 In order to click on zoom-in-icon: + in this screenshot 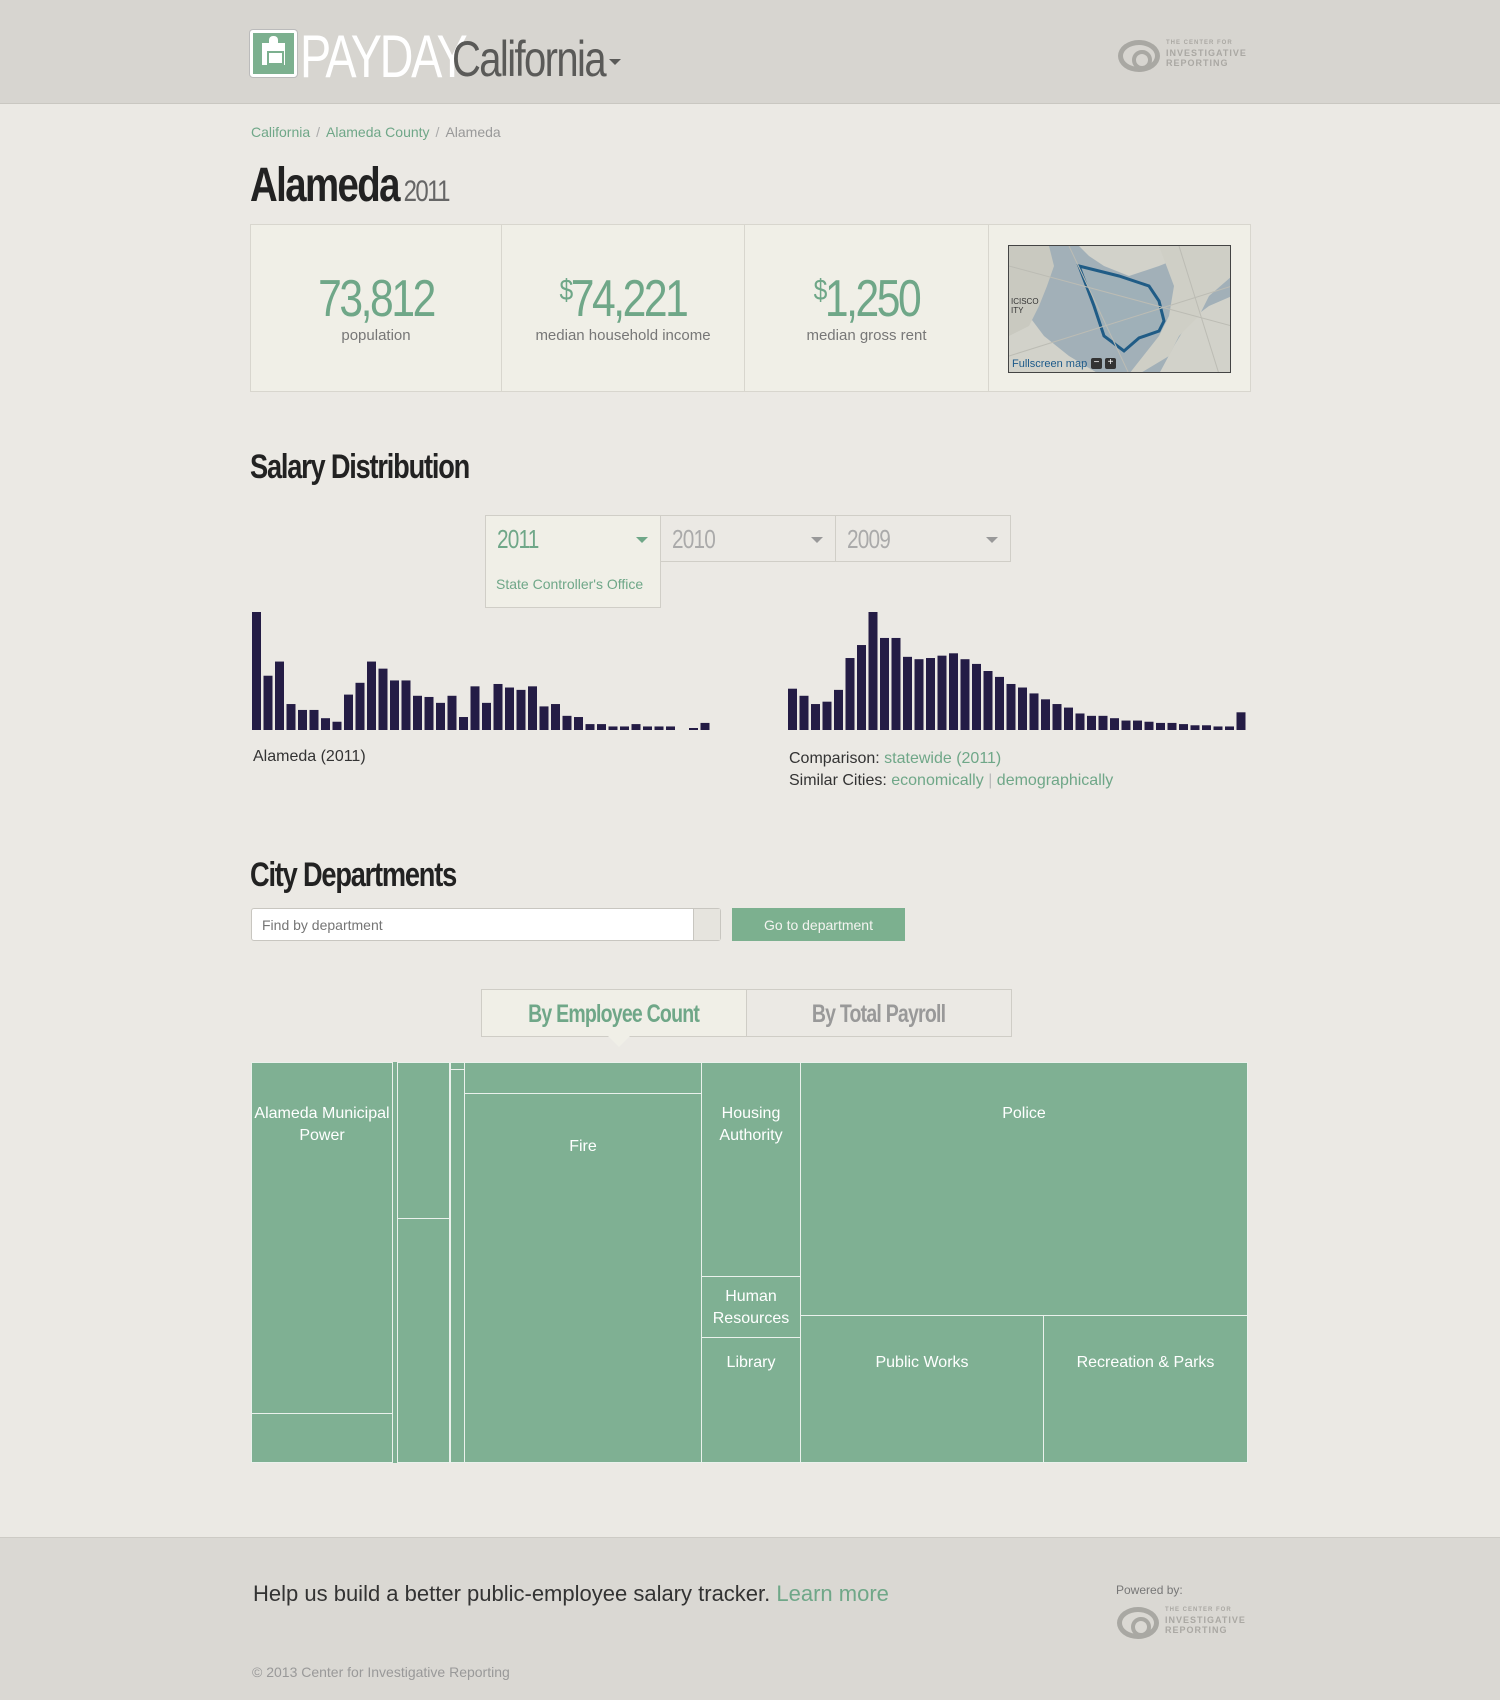, I will do `click(1110, 363)`.